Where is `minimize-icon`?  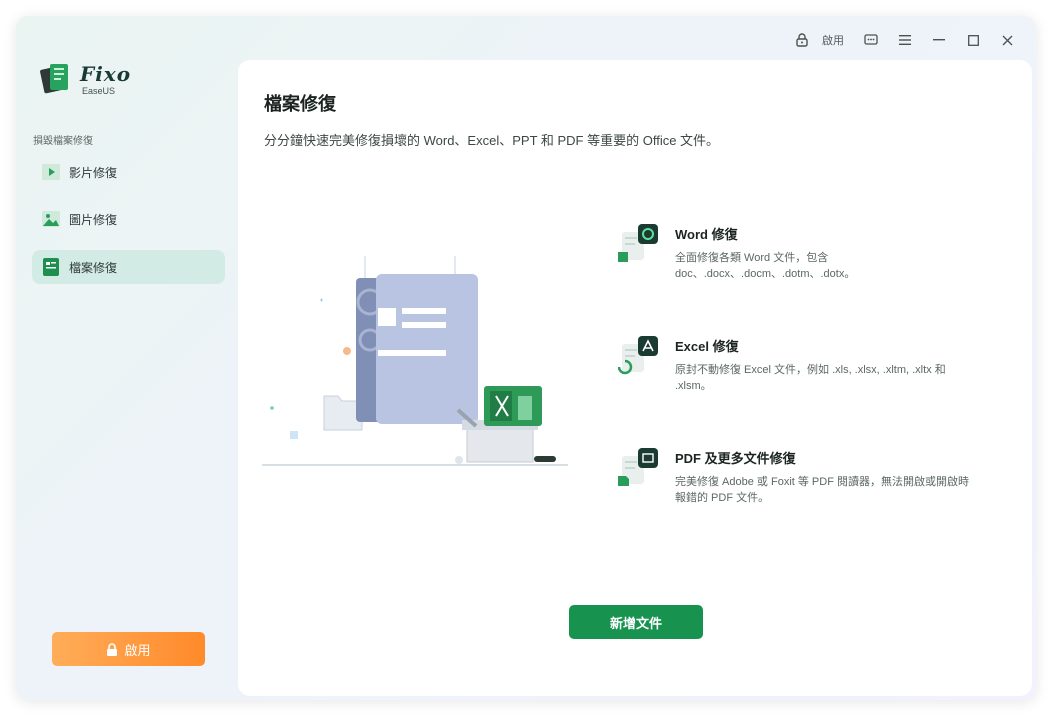 minimize-icon is located at coordinates (939, 40).